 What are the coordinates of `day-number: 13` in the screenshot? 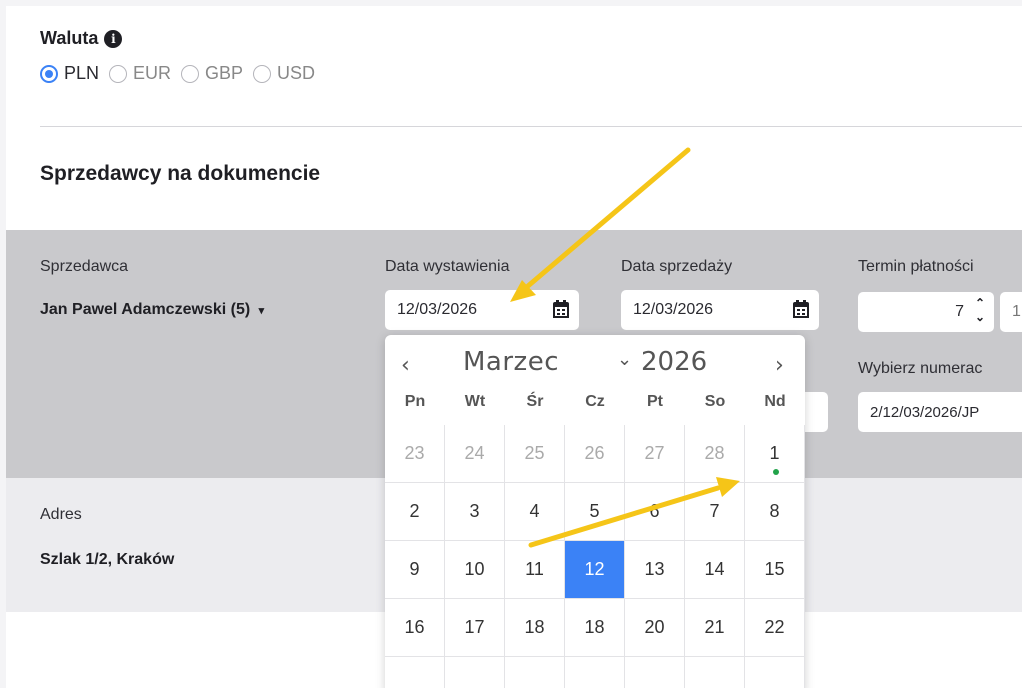 It's located at (654, 569).